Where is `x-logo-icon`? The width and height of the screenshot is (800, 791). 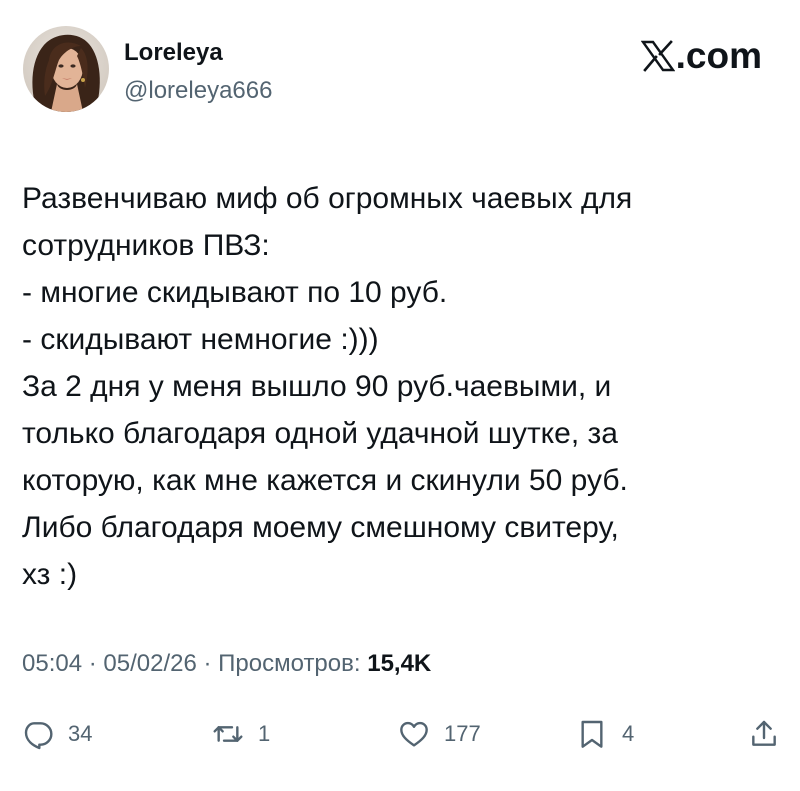 x-logo-icon is located at coordinates (657, 56).